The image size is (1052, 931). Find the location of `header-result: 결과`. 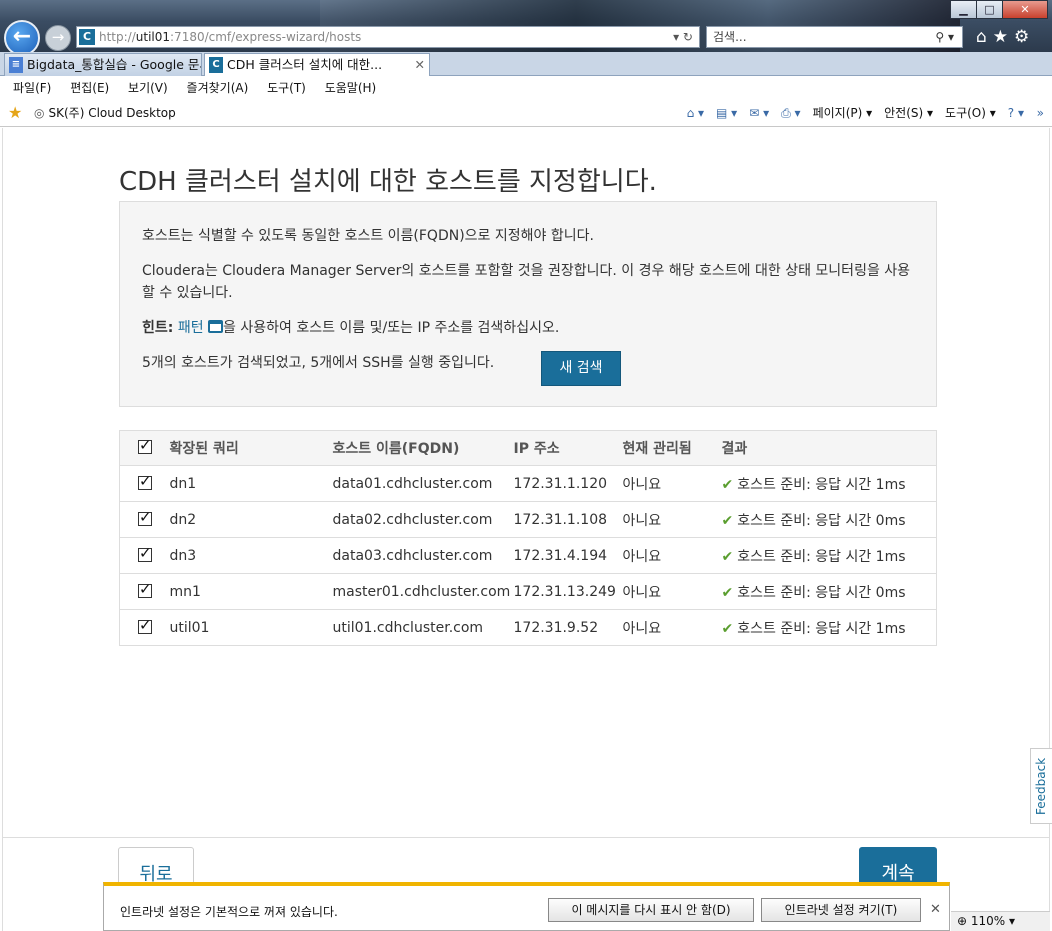

header-result: 결과 is located at coordinates (829, 448).